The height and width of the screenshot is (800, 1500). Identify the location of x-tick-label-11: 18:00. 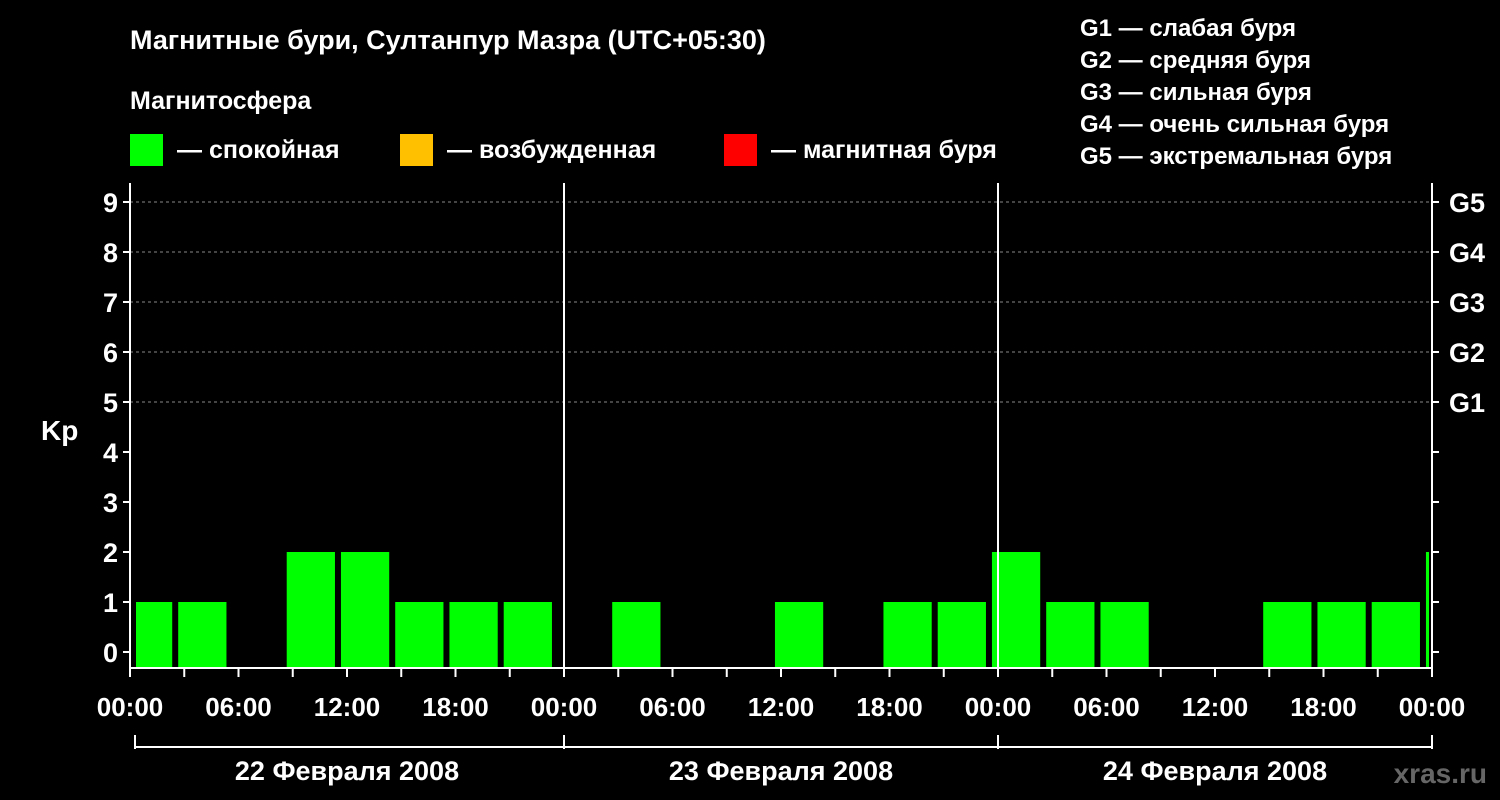
(1323, 707).